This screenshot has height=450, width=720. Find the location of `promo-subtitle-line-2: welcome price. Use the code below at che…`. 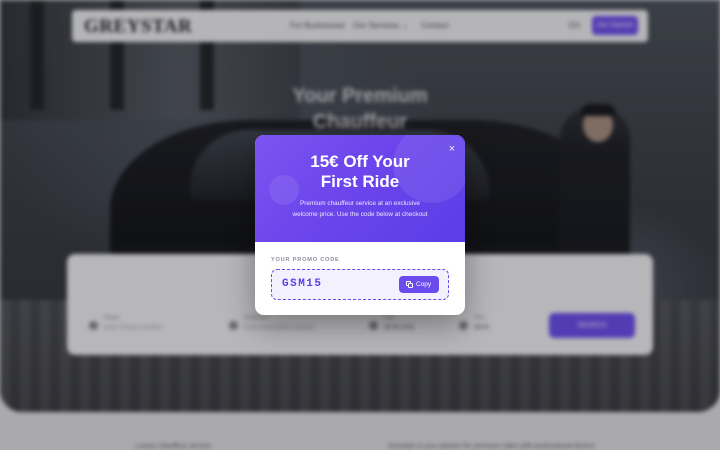

promo-subtitle-line-2: welcome price. Use the code below at che… is located at coordinates (360, 214).